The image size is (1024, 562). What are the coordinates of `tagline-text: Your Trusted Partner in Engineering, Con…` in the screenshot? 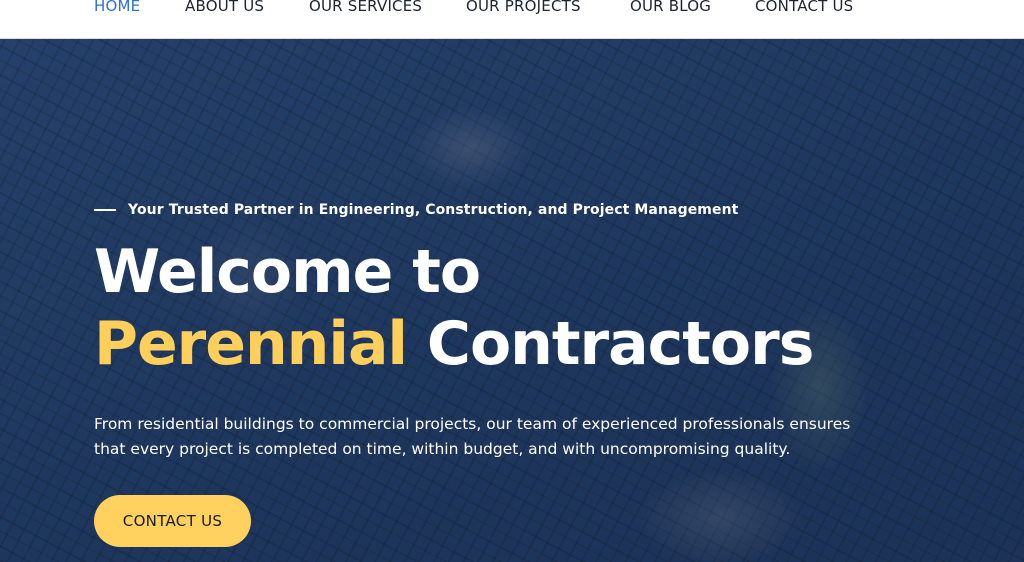 It's located at (433, 210).